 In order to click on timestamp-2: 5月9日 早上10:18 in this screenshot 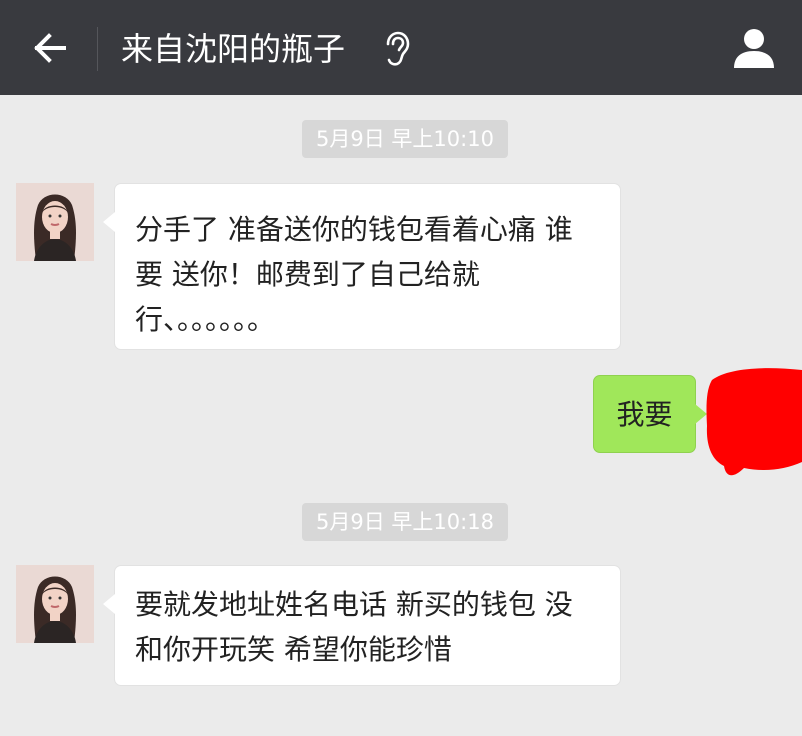, I will do `click(405, 522)`.